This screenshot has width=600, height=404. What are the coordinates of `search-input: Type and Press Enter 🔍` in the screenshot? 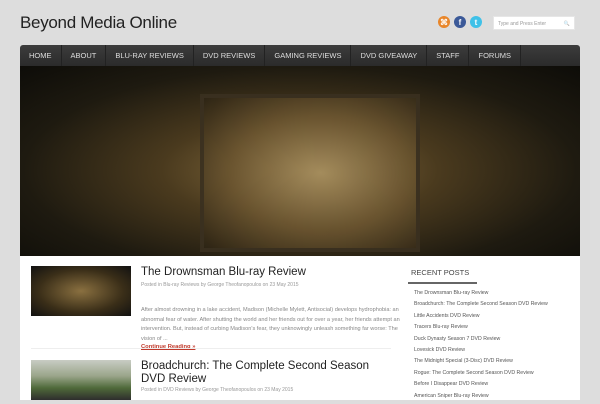 It's located at (534, 23).